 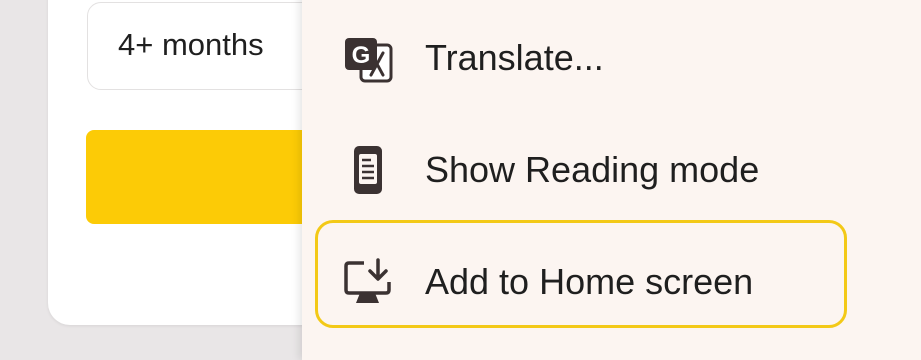 What do you see at coordinates (191, 44) in the screenshot?
I see `duration-select-value: 4+ months` at bounding box center [191, 44].